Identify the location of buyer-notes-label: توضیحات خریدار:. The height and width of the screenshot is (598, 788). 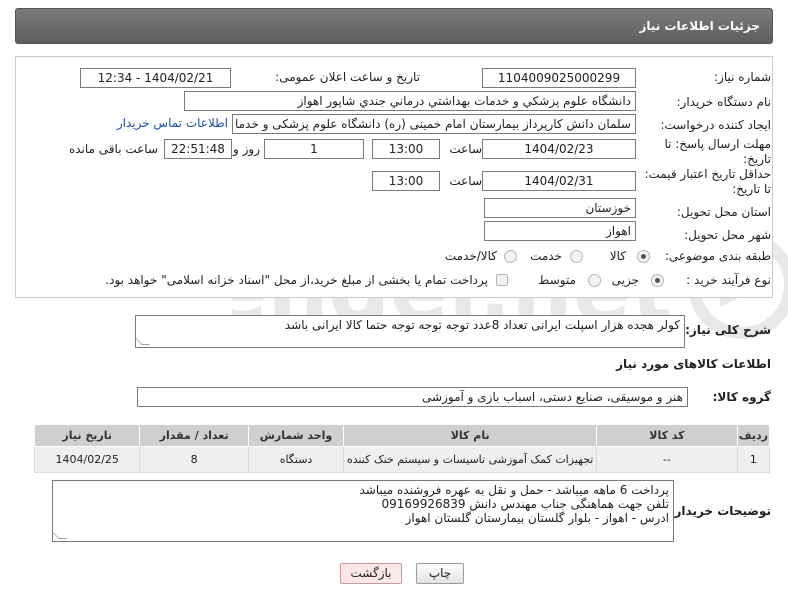
(720, 511).